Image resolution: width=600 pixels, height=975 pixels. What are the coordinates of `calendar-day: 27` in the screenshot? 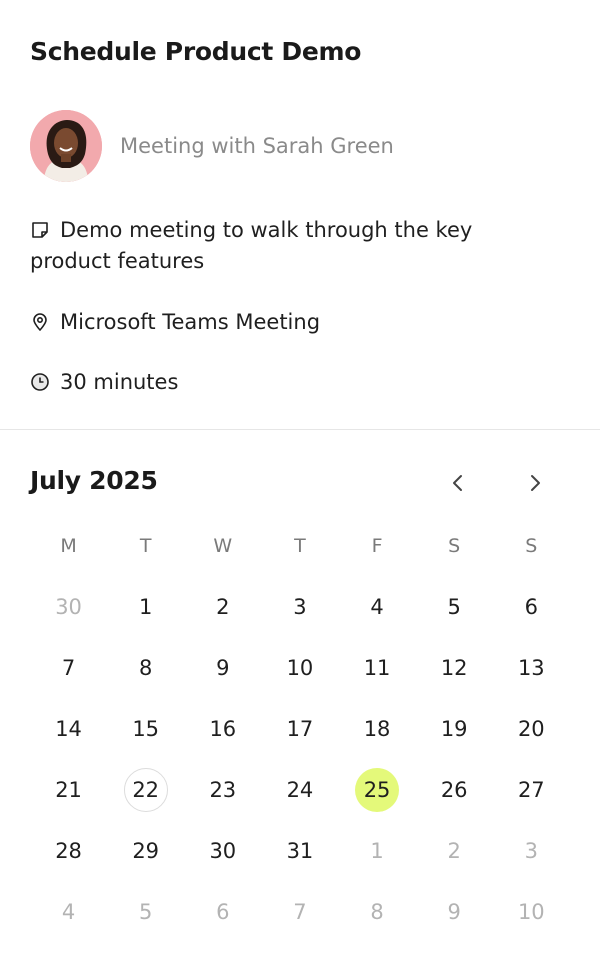 It's located at (531, 789).